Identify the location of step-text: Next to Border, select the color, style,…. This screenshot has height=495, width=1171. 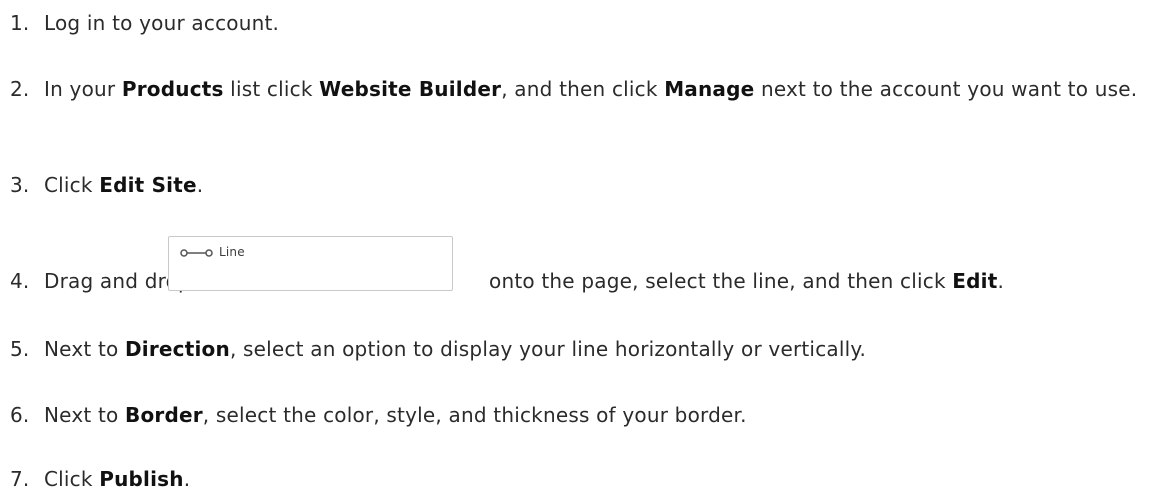
(602, 415).